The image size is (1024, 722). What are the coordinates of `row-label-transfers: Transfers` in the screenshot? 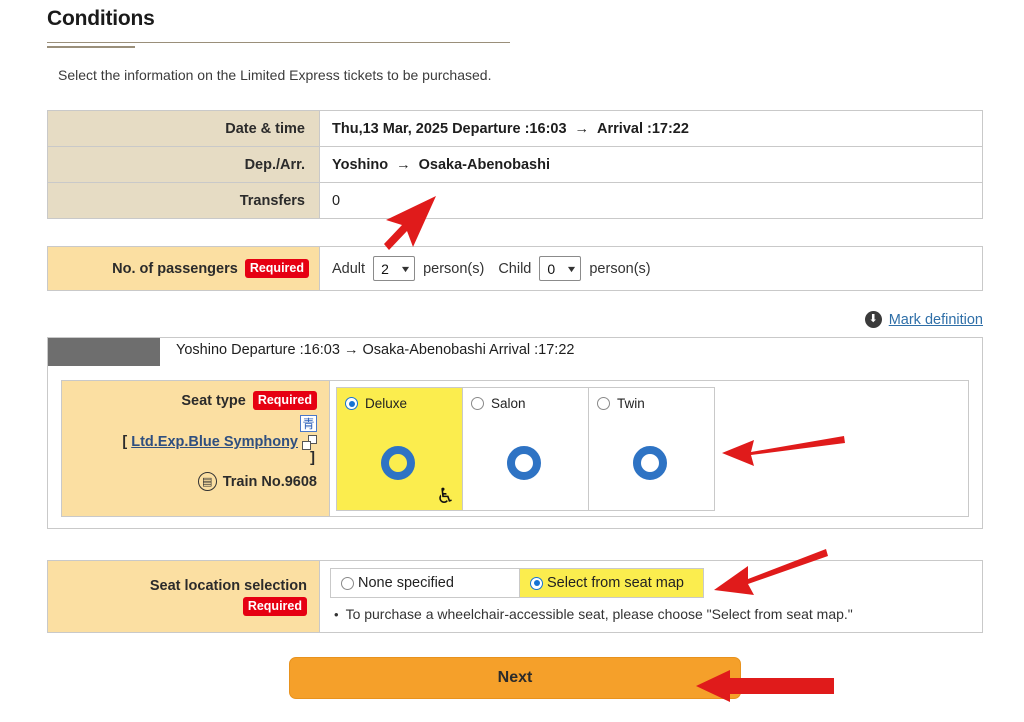 It's located at (183, 200).